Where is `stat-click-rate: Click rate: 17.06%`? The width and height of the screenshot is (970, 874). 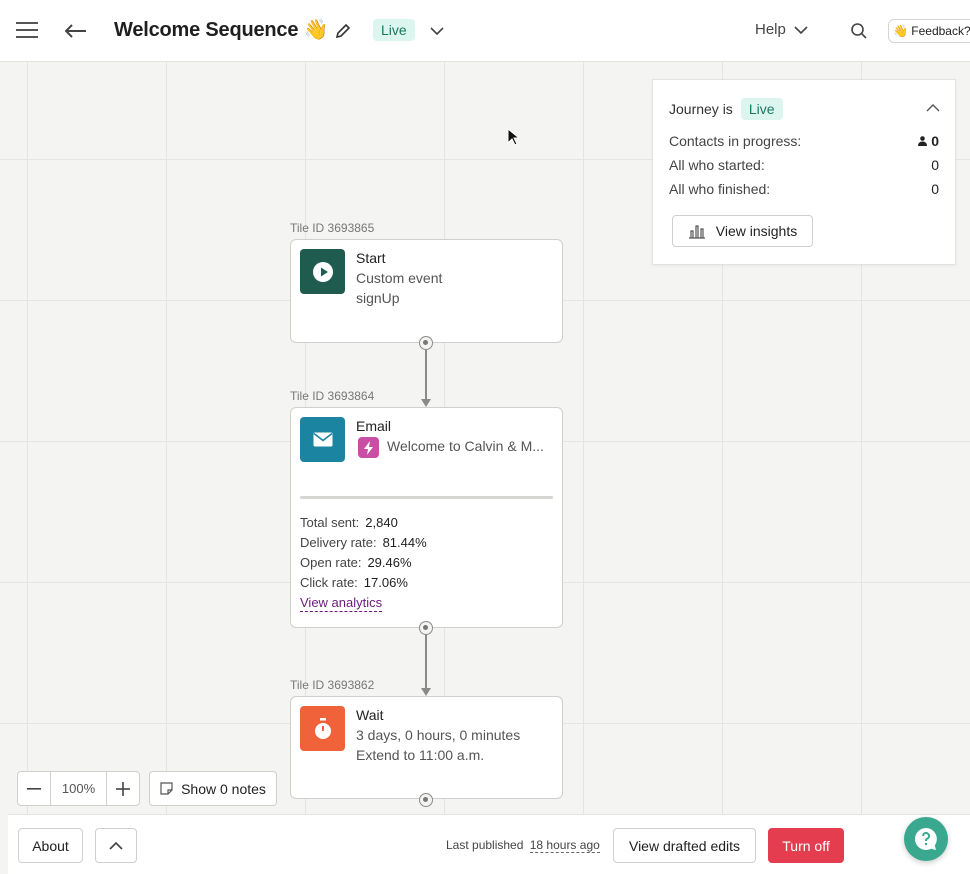
stat-click-rate: Click rate: 17.06% is located at coordinates (354, 582).